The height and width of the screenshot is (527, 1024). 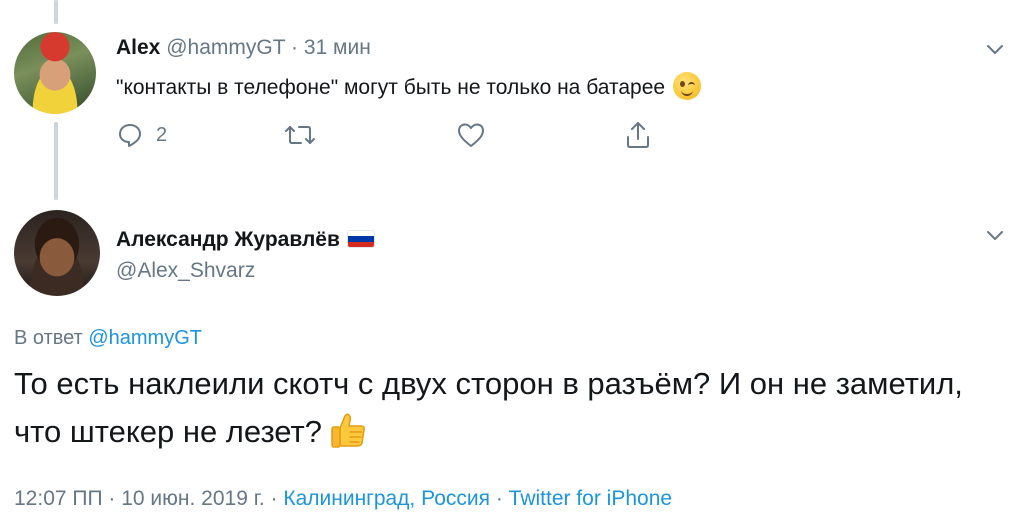 I want to click on share-action, so click(x=638, y=135).